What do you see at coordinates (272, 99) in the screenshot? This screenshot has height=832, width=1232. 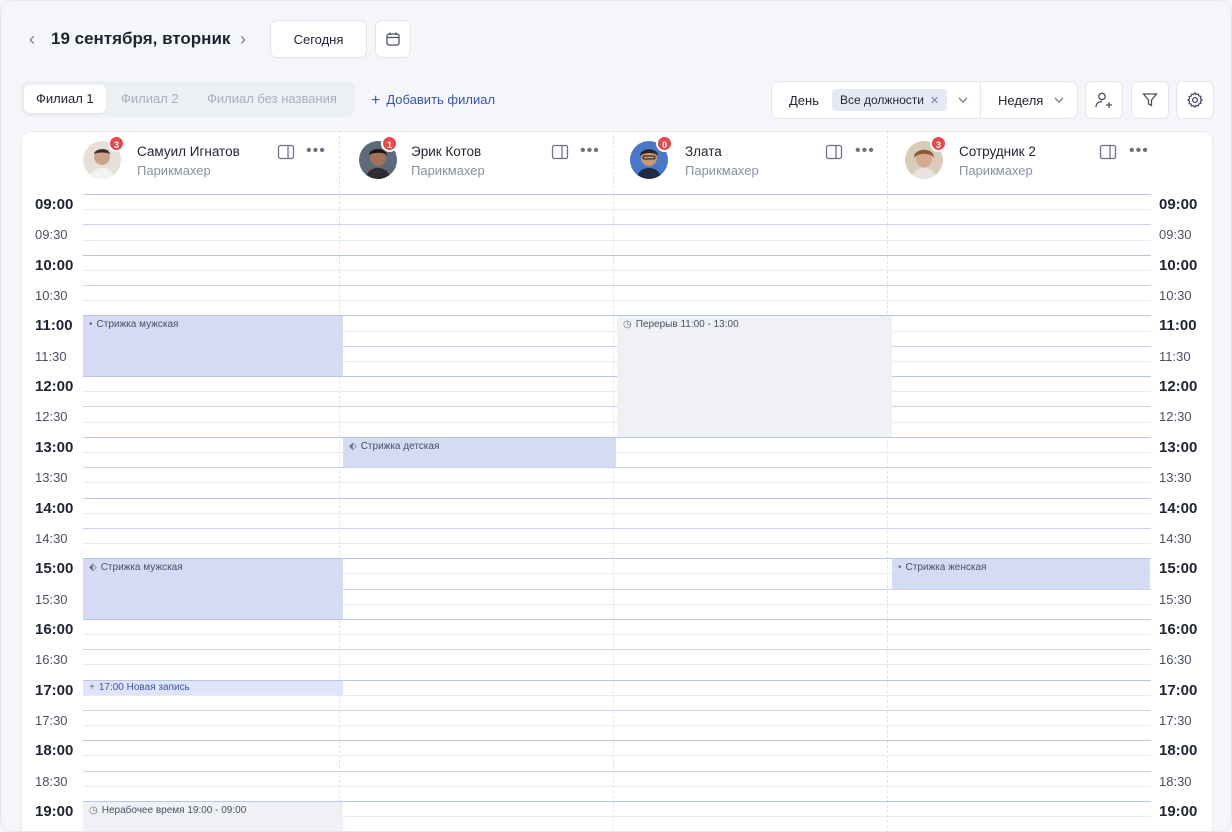 I see `tab-branch-unnamed: Филиал без названия` at bounding box center [272, 99].